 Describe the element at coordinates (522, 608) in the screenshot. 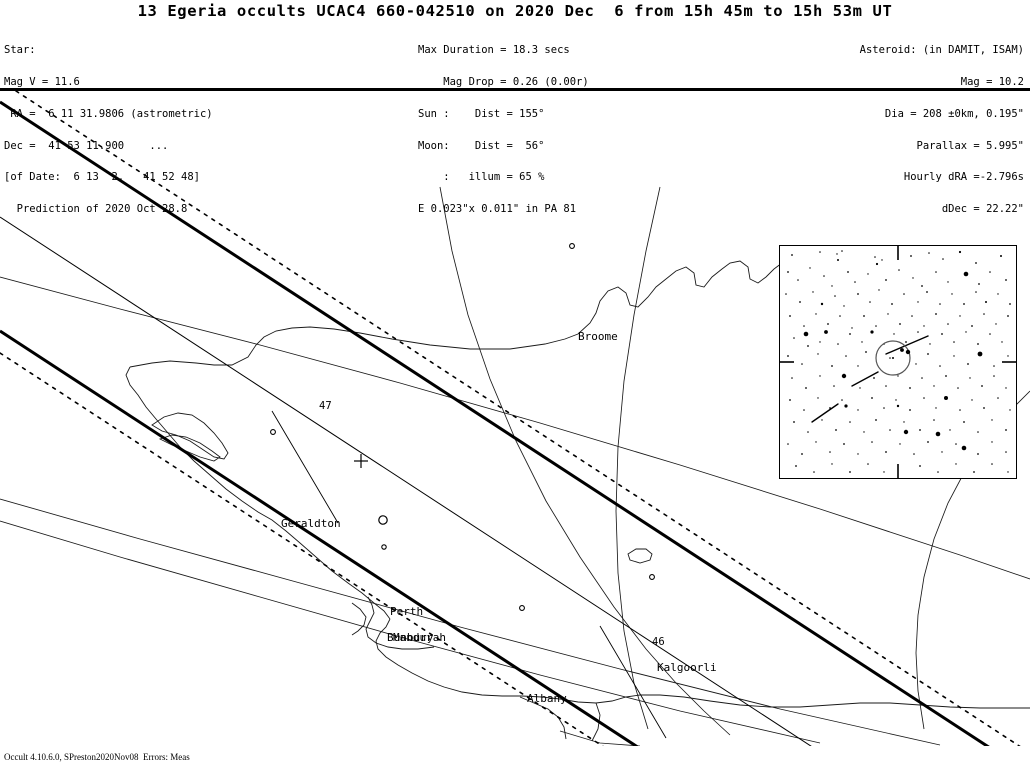

I see `city-marker-albany` at that location.